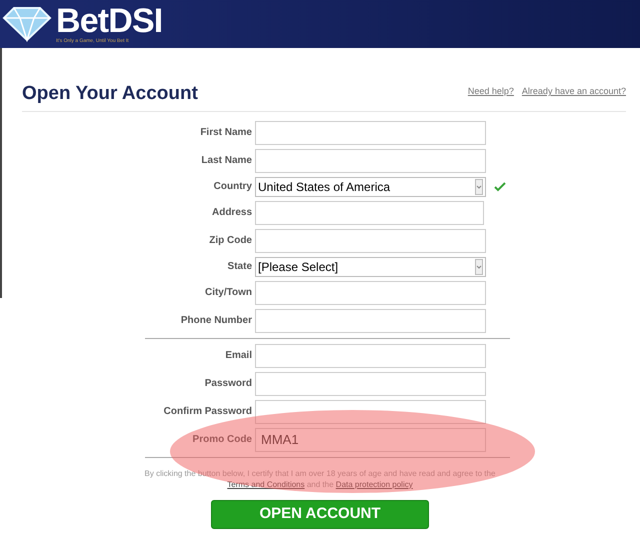 Image resolution: width=640 pixels, height=547 pixels. I want to click on field-label: Country, so click(232, 187).